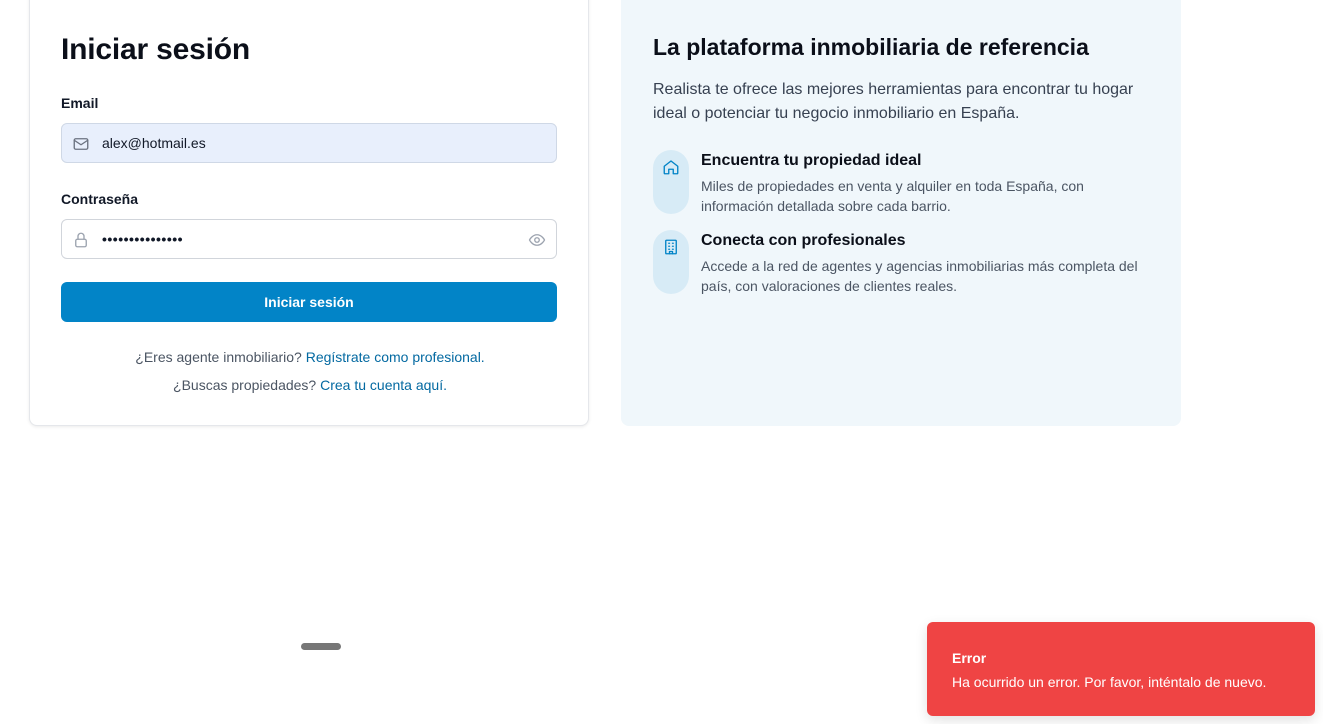 The height and width of the screenshot is (724, 1323). Describe the element at coordinates (81, 144) in the screenshot. I see `mail-icon` at that location.